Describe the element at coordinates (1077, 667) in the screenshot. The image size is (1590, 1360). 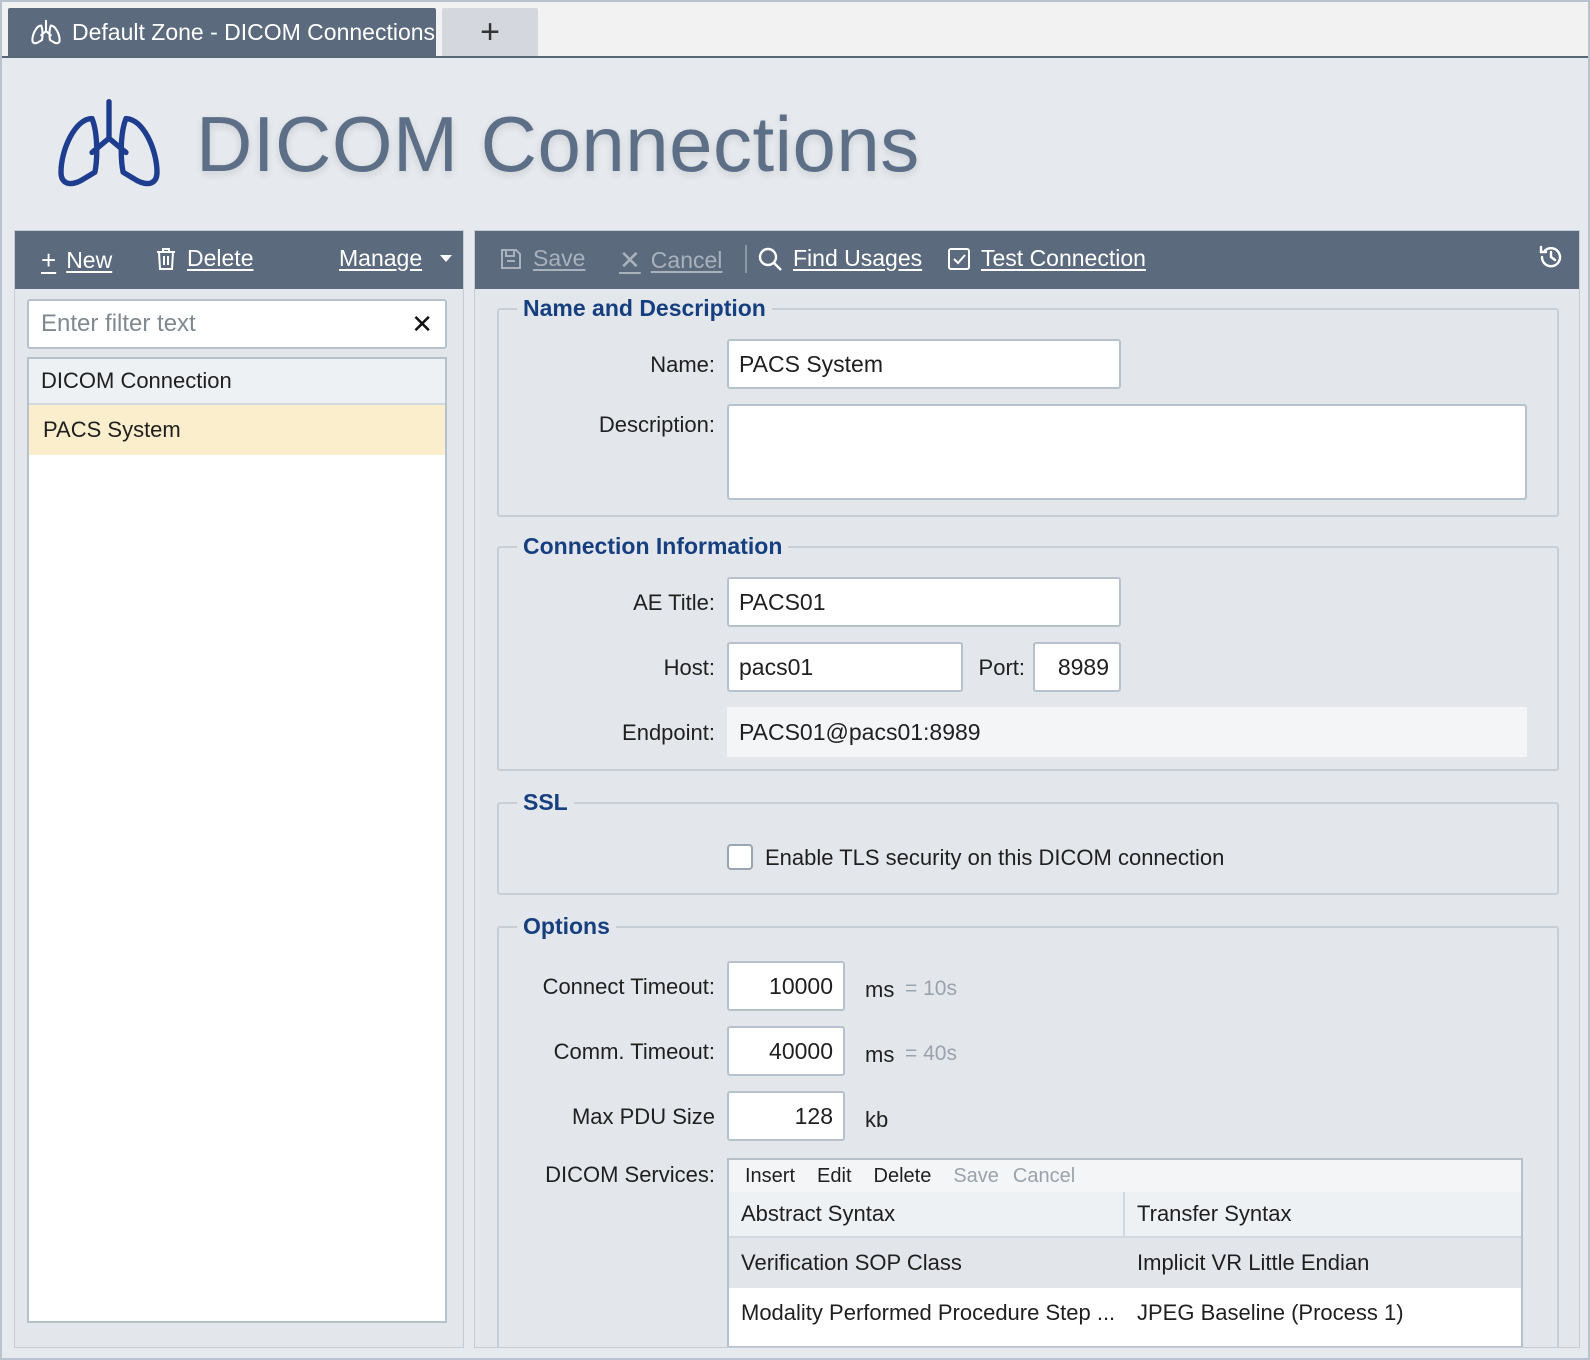
I see `port-input: 8989` at that location.